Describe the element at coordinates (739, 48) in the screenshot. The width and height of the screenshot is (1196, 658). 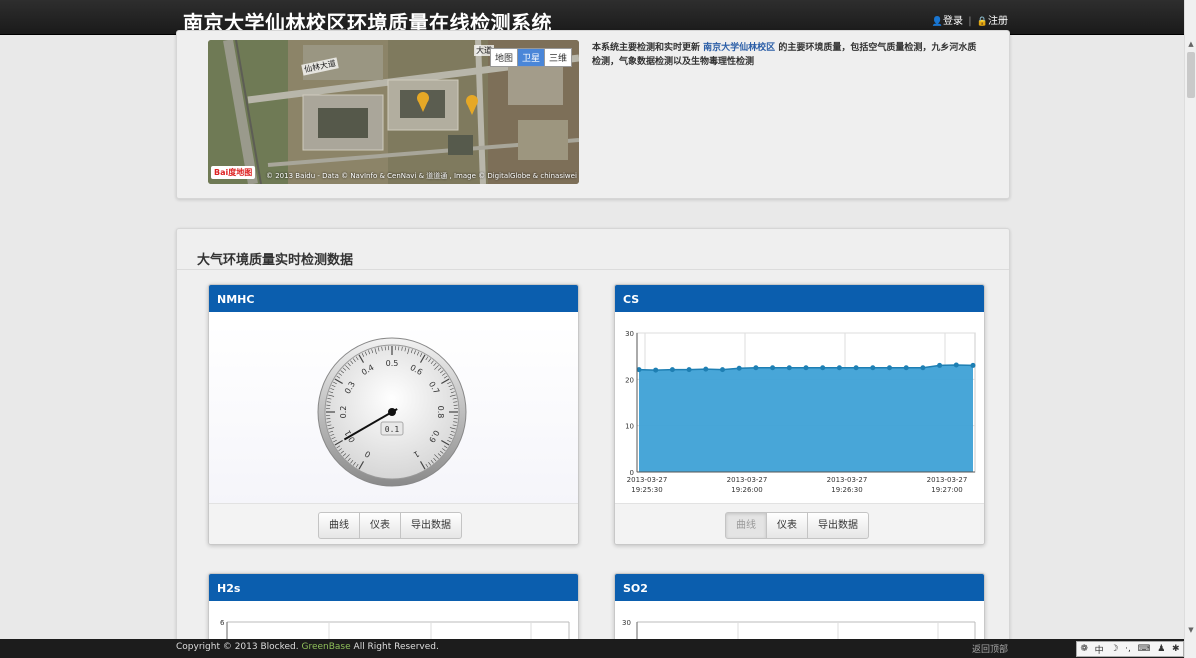
I see `campus-link: 南京大学仙林校区` at that location.